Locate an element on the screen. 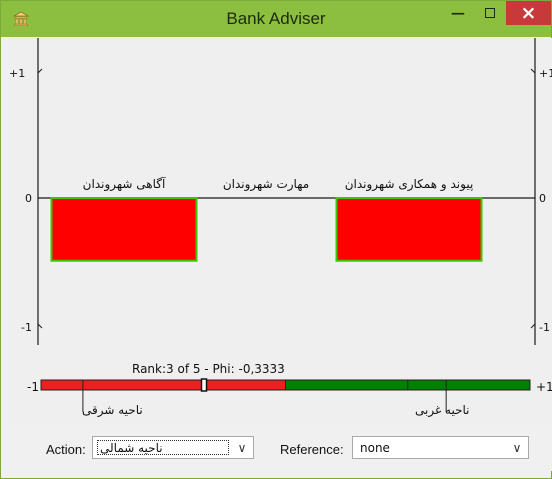 The height and width of the screenshot is (479, 552). maximize-icon is located at coordinates (490, 13).